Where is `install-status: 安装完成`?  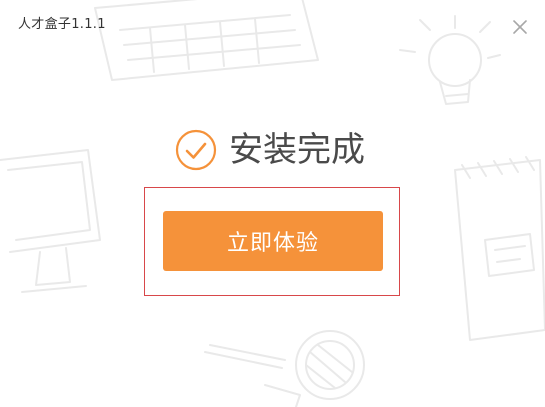 install-status: 安装完成 is located at coordinates (270, 150).